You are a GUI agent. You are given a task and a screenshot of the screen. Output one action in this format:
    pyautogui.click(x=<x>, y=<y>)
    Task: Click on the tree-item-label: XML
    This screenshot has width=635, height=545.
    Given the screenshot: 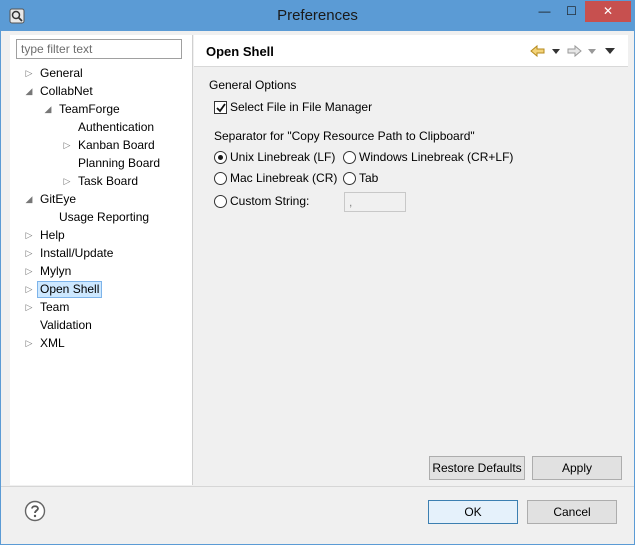 What is the action you would take?
    pyautogui.click(x=52, y=343)
    